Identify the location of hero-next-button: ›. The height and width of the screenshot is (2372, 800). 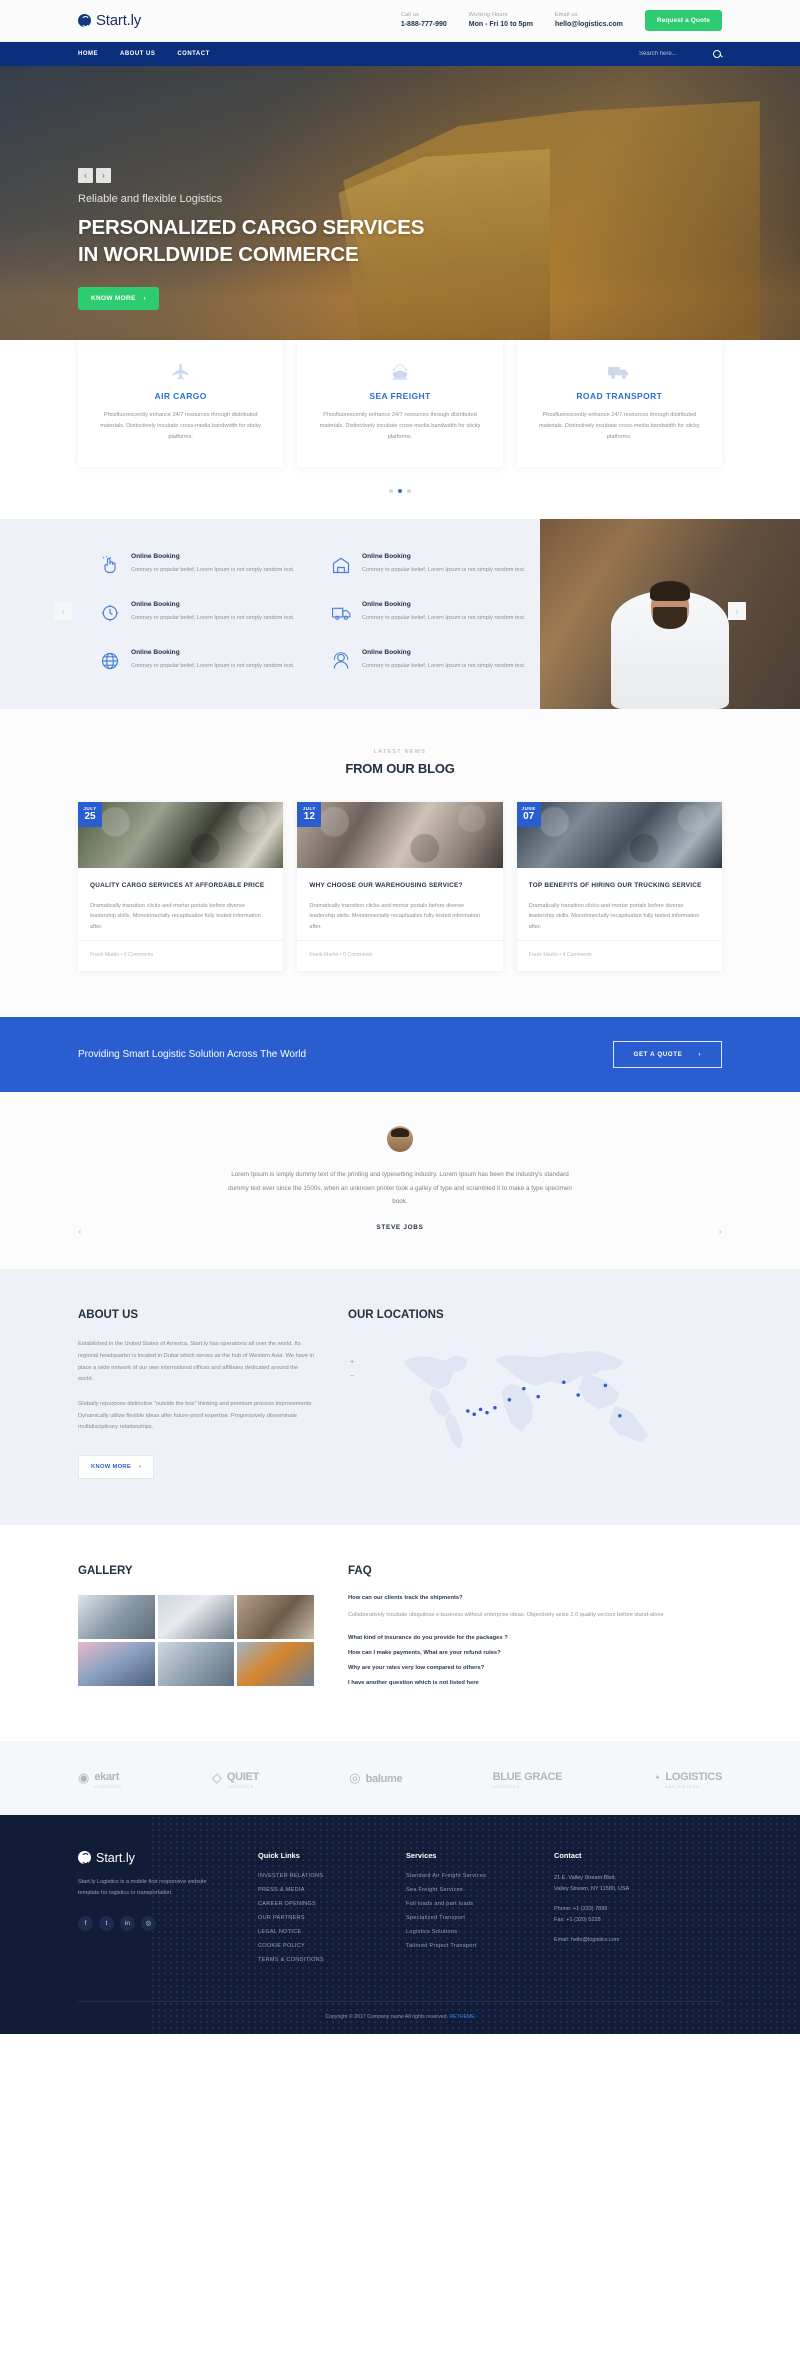
(103, 175).